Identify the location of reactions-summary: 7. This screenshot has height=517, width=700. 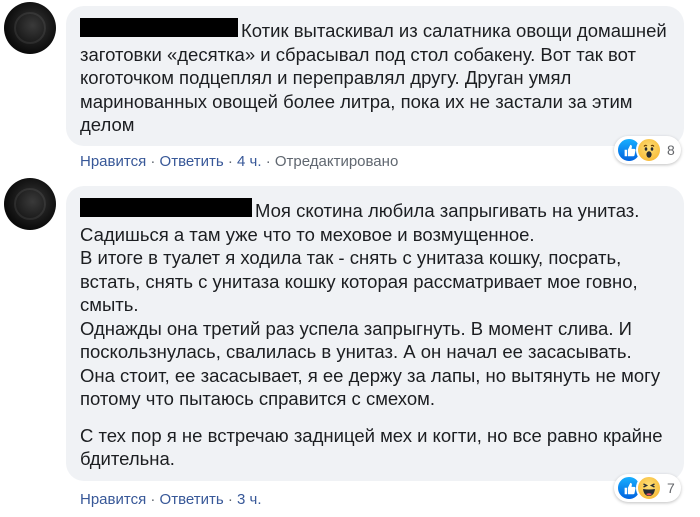
(647, 488).